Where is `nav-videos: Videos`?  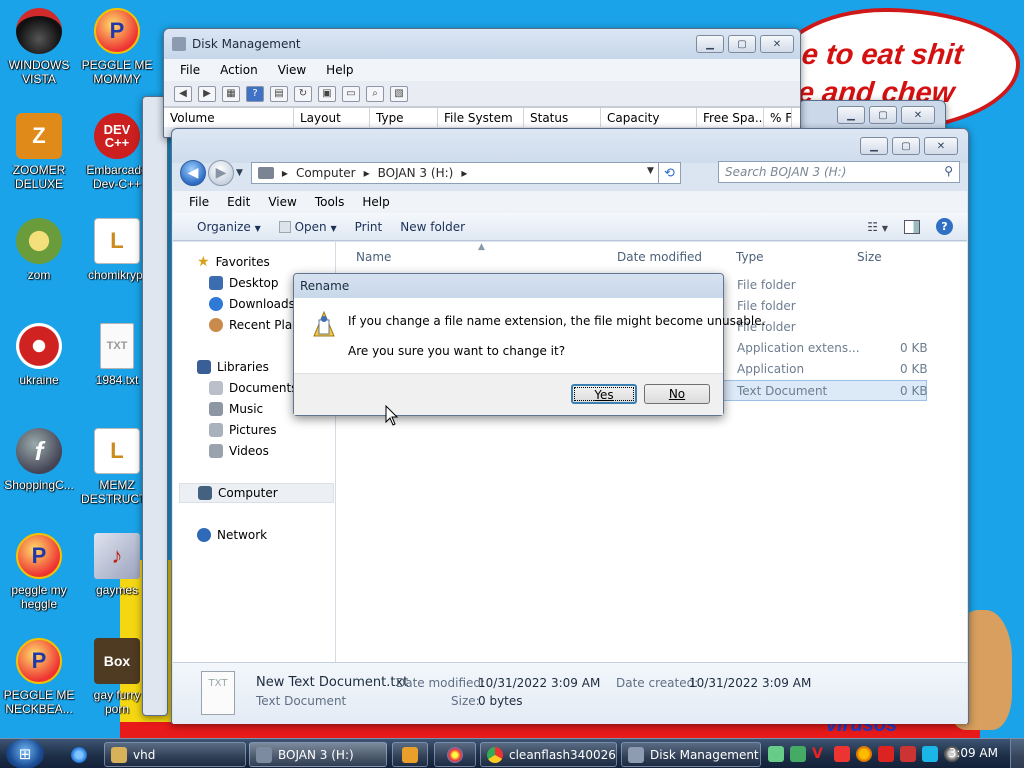 nav-videos: Videos is located at coordinates (239, 451).